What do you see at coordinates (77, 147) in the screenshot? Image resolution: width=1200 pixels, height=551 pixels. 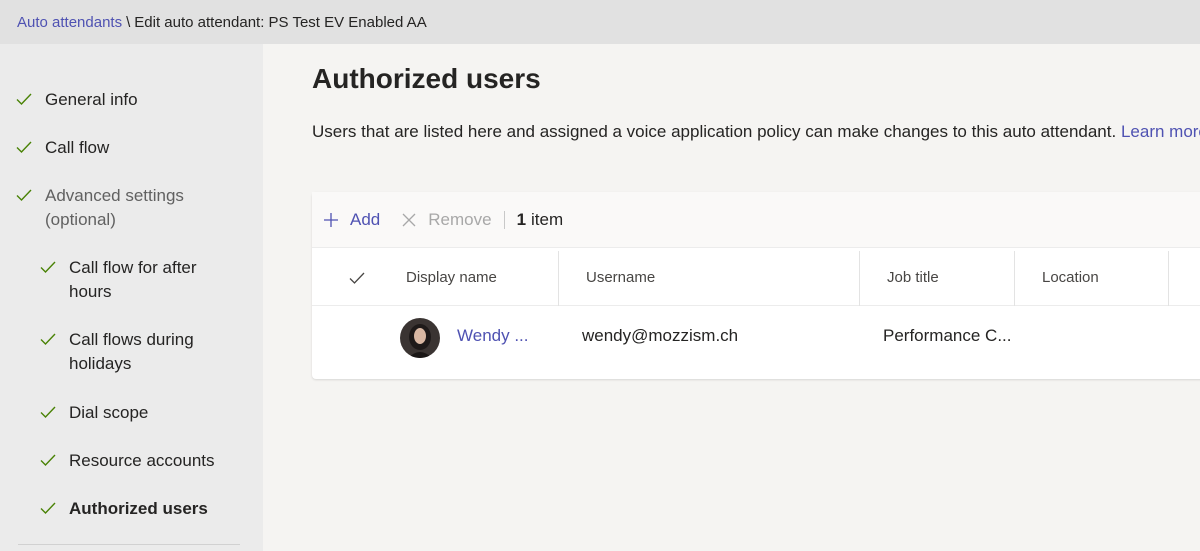 I see `sidebar-item-label: Call flow` at bounding box center [77, 147].